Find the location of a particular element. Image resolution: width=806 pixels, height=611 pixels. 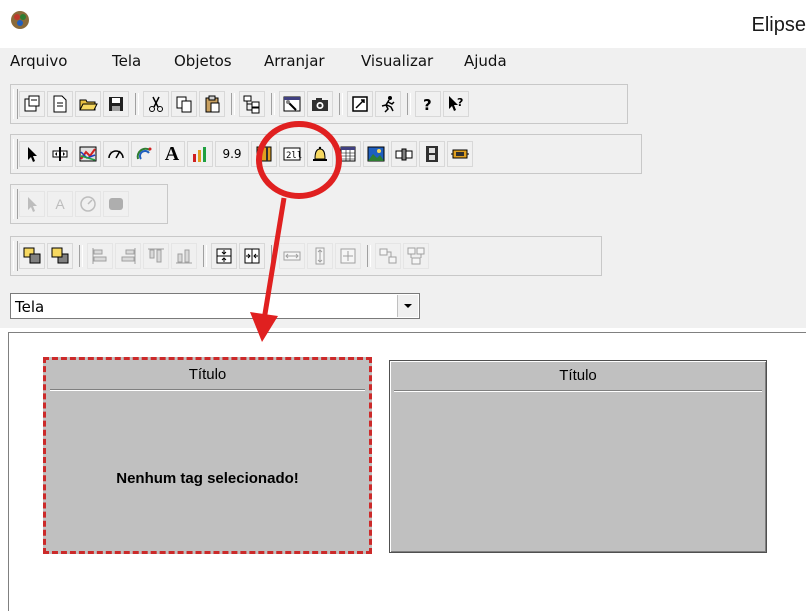

trend-chart-icon is located at coordinates (88, 154).